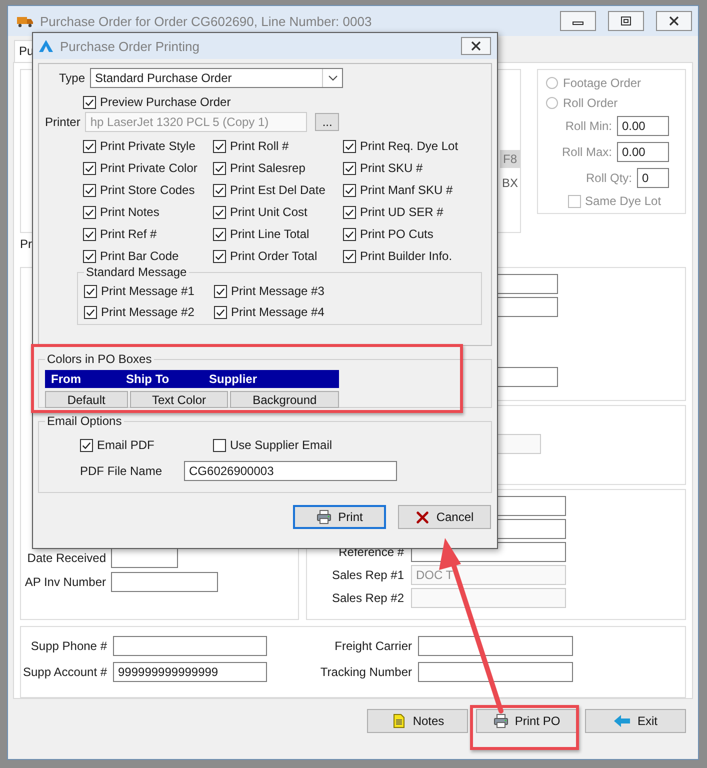  I want to click on checkbox-label: Print PO Cuts, so click(397, 234).